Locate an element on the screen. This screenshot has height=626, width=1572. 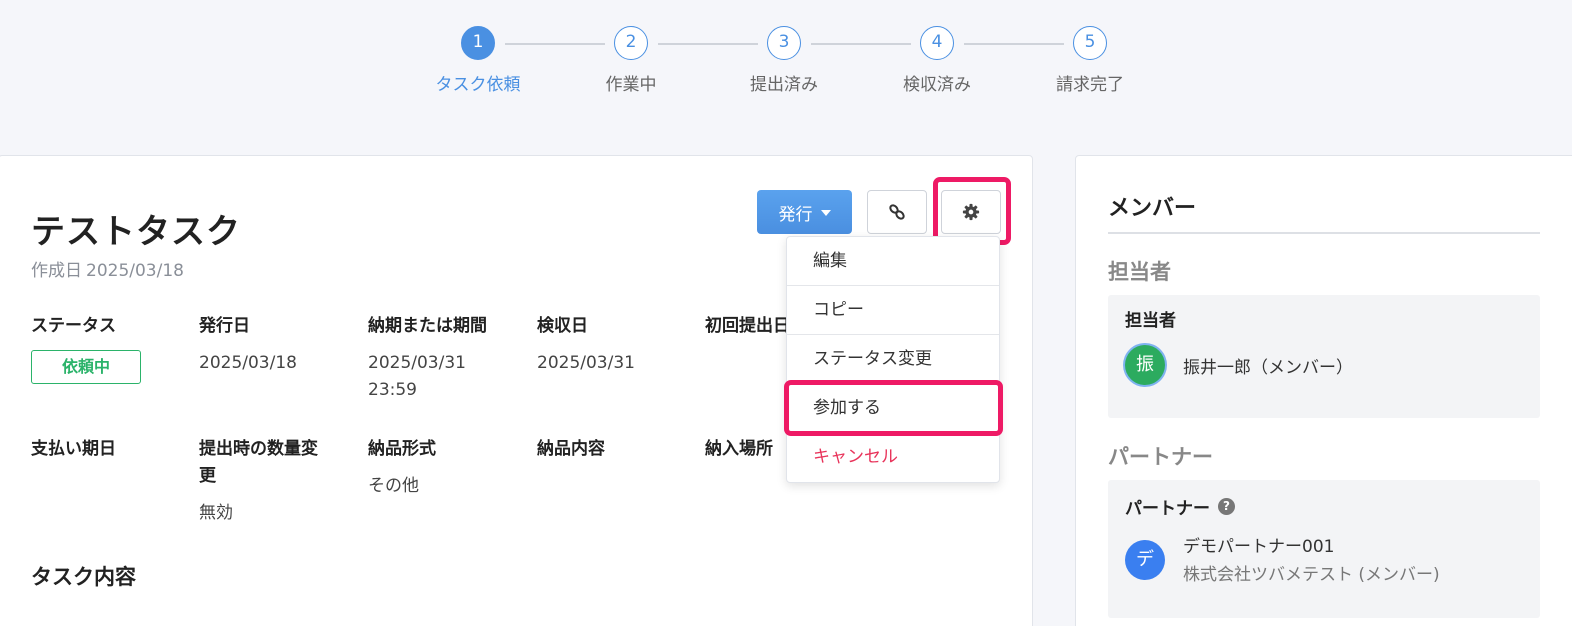
members-title: メンバー is located at coordinates (1152, 208).